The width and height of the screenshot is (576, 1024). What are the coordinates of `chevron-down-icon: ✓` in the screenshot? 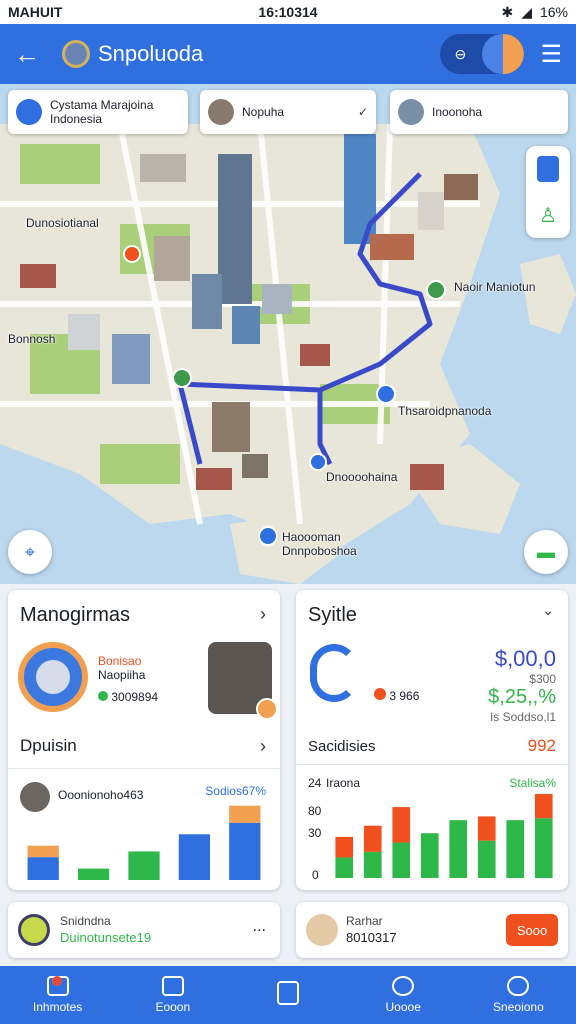 It's located at (362, 112).